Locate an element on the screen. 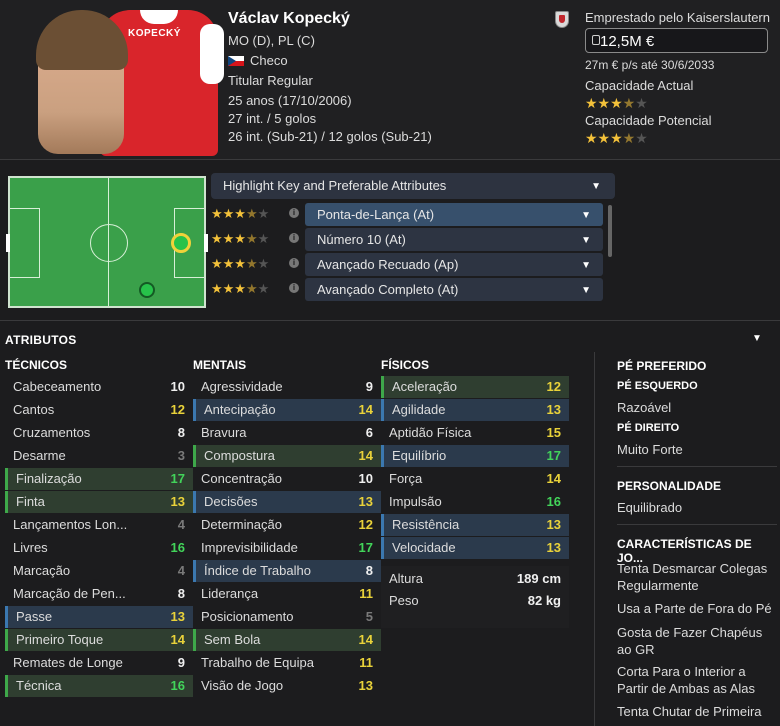 This screenshot has height=726, width=780. trait-item: Usa a Parte de Fora do Pé is located at coordinates (697, 608).